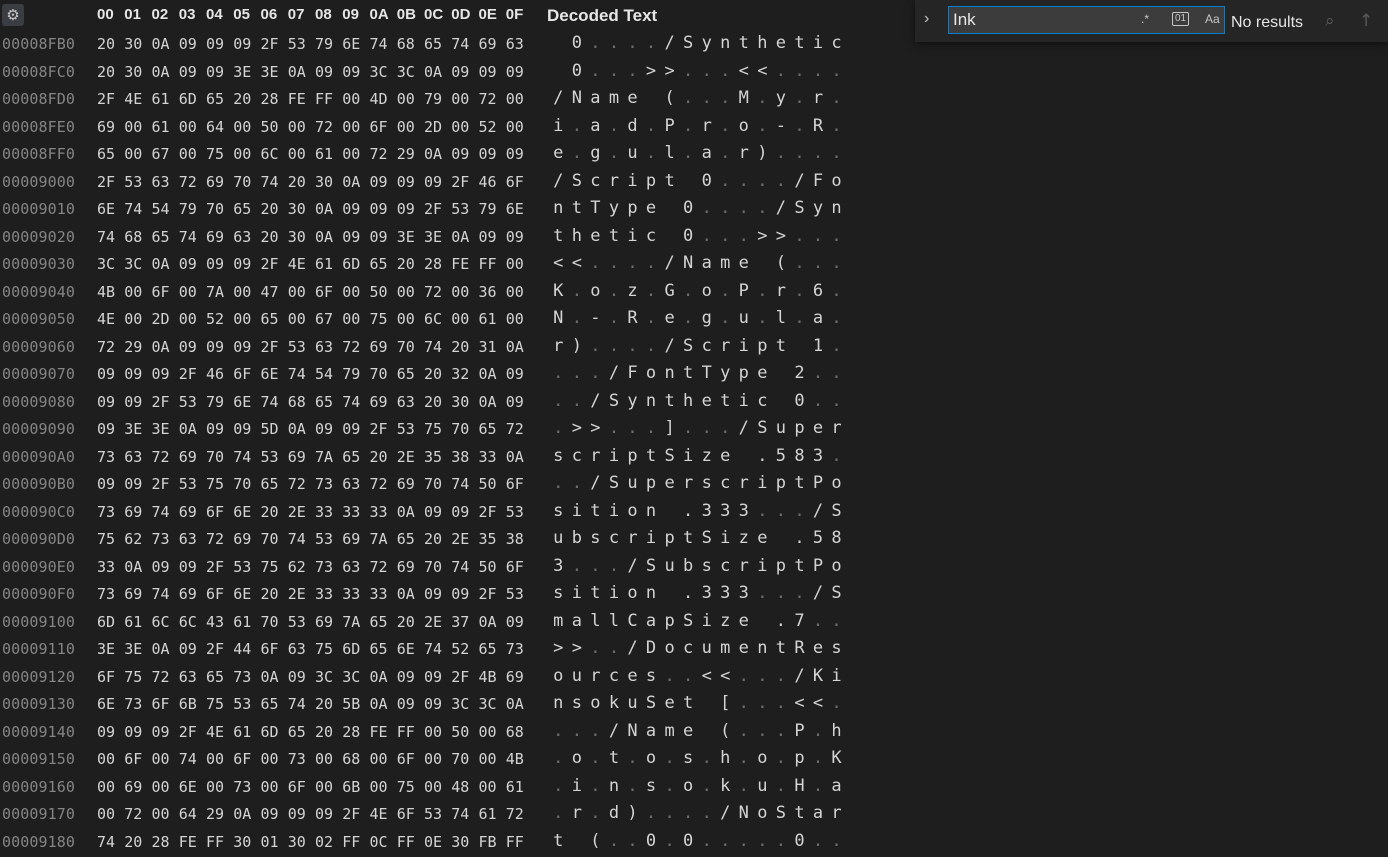 This screenshot has width=1388, height=857. I want to click on decoded-char: m, so click(614, 98).